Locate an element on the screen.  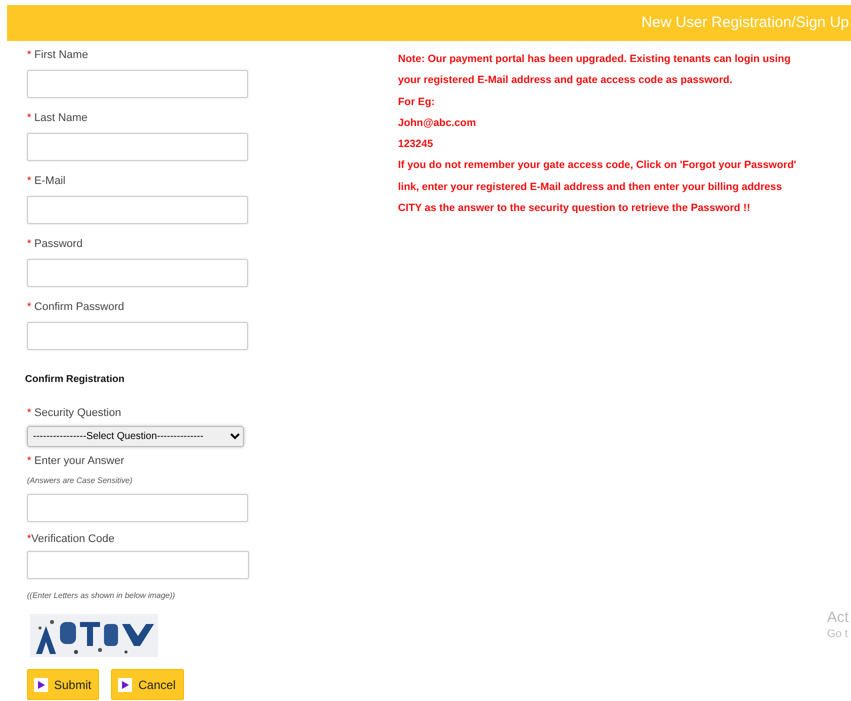
question-dropdown: ----------------Select Question-------------- is located at coordinates (135, 436).